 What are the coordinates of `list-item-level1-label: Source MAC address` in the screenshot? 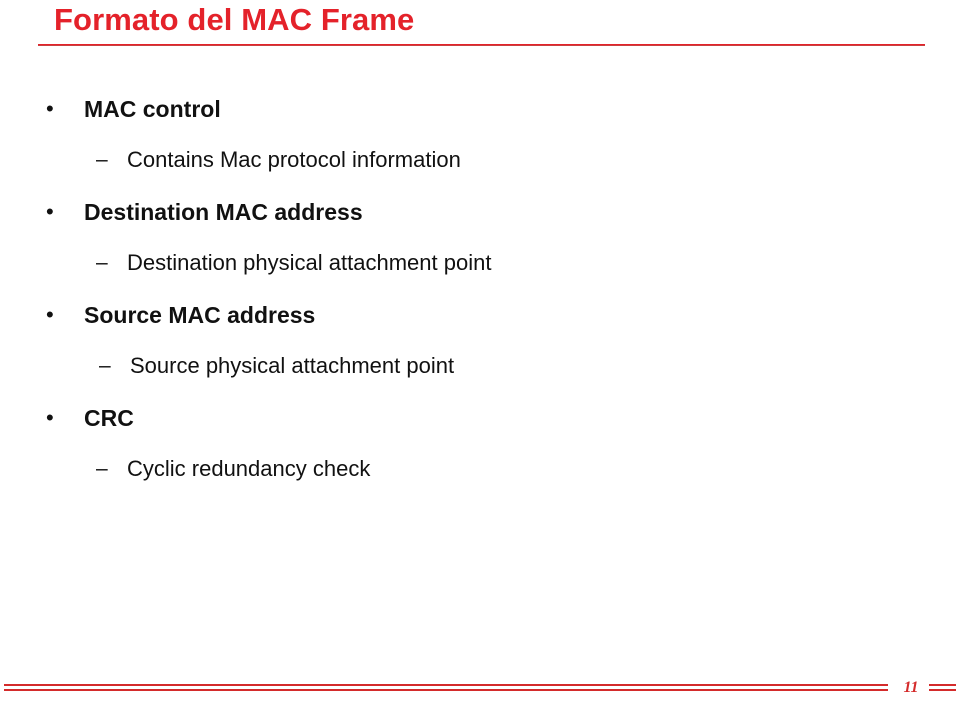 It's located at (200, 315).